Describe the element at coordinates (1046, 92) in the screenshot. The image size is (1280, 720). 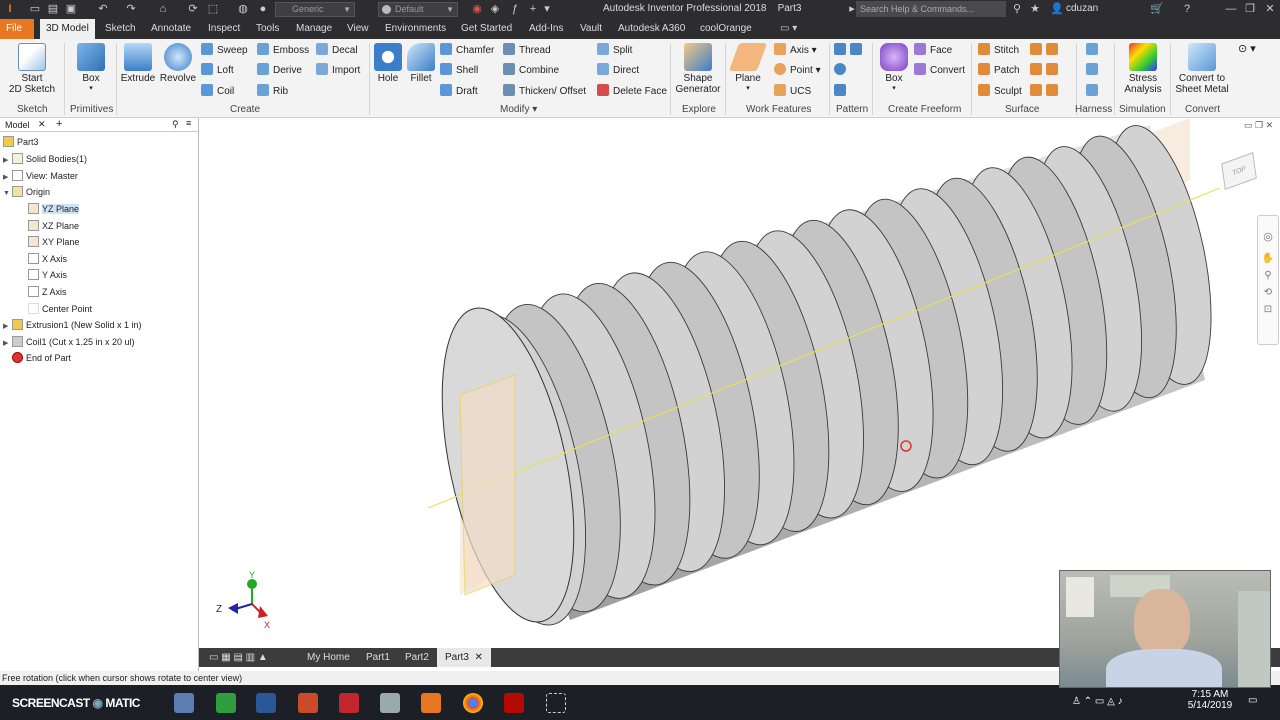
I see `surface-tools-3-button` at that location.